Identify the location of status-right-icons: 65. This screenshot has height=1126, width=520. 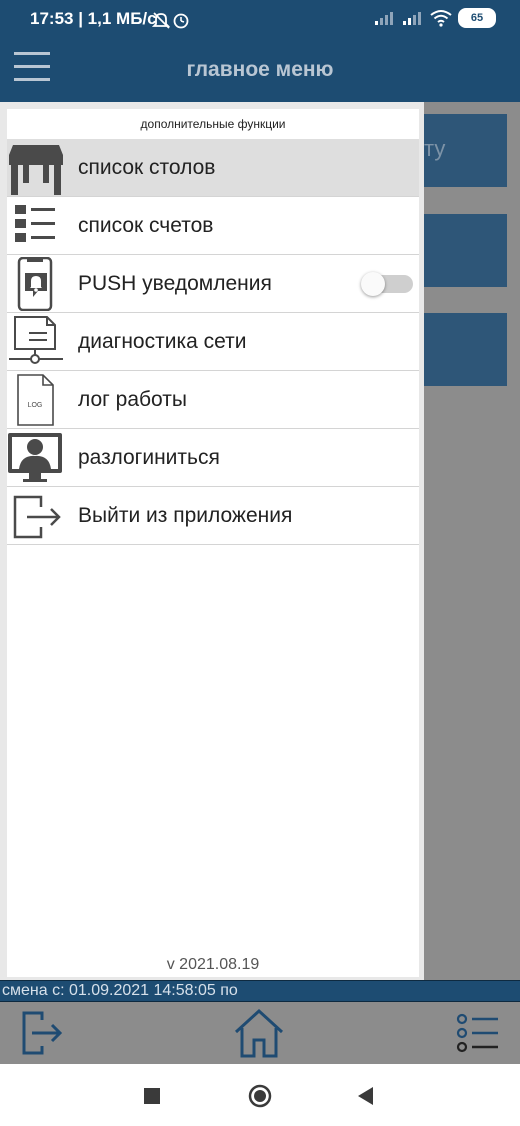
(435, 18).